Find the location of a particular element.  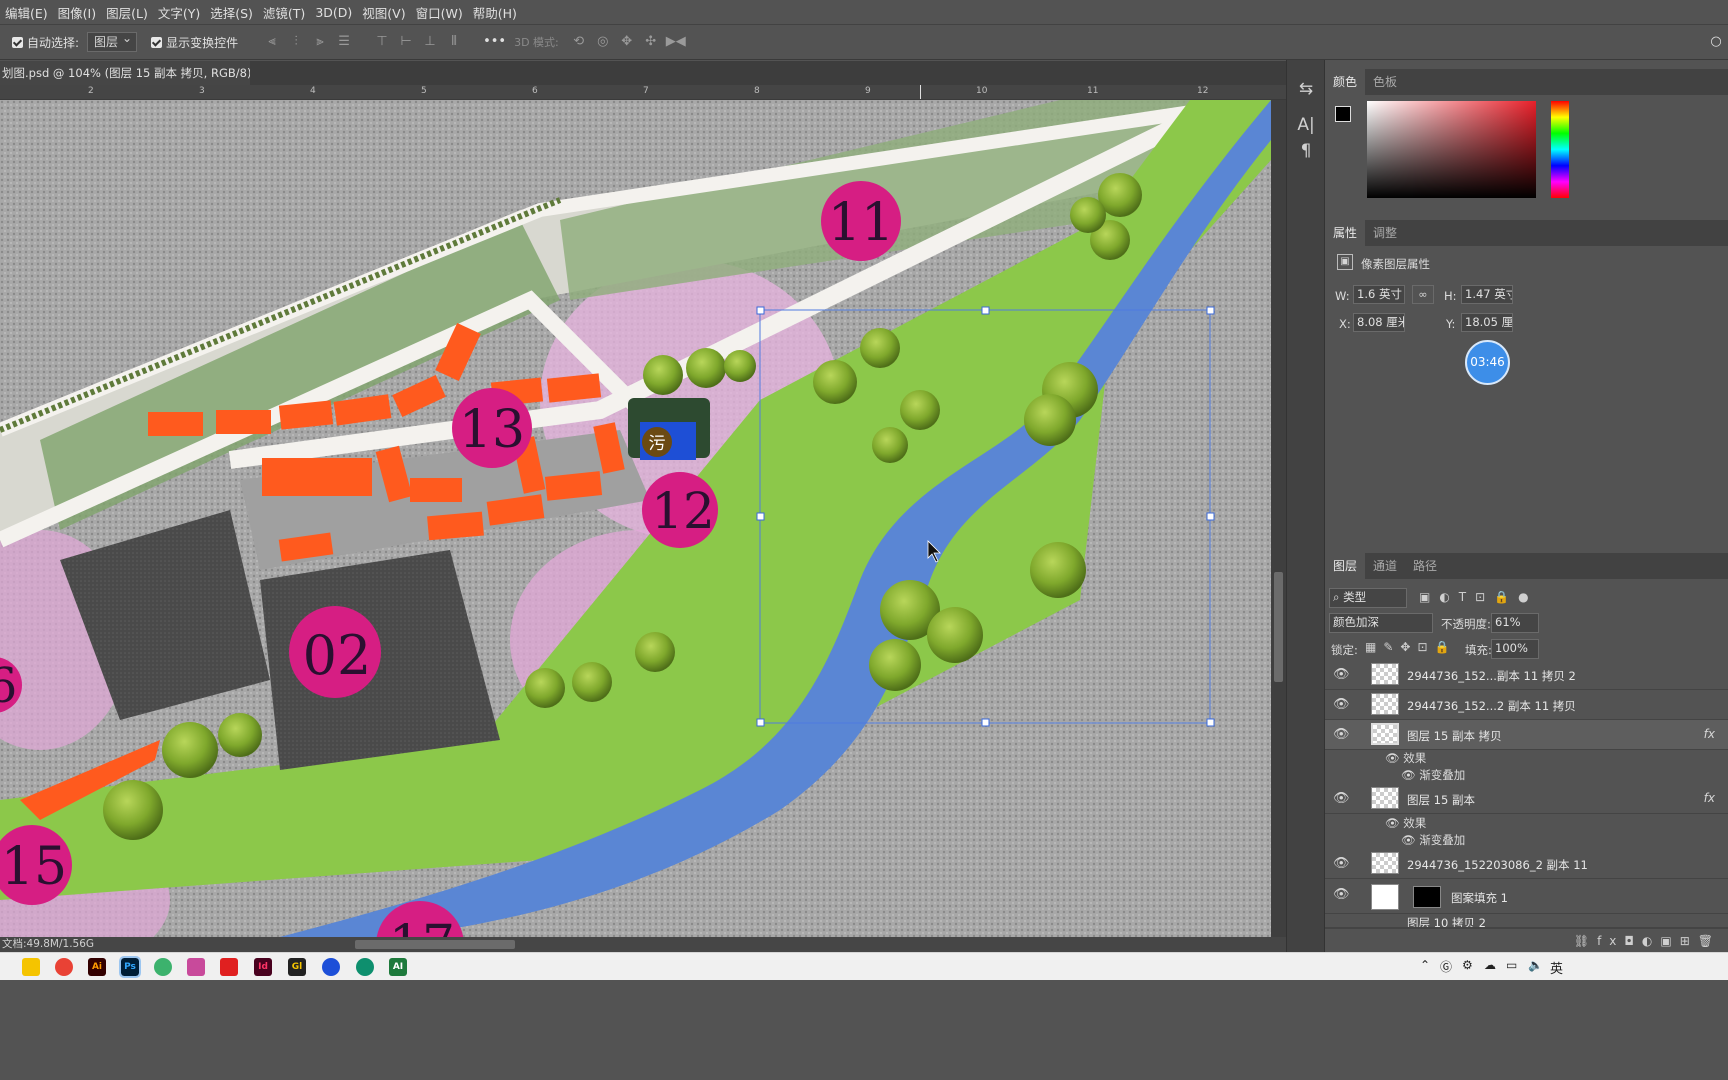

app-icon: AI is located at coordinates (398, 967).